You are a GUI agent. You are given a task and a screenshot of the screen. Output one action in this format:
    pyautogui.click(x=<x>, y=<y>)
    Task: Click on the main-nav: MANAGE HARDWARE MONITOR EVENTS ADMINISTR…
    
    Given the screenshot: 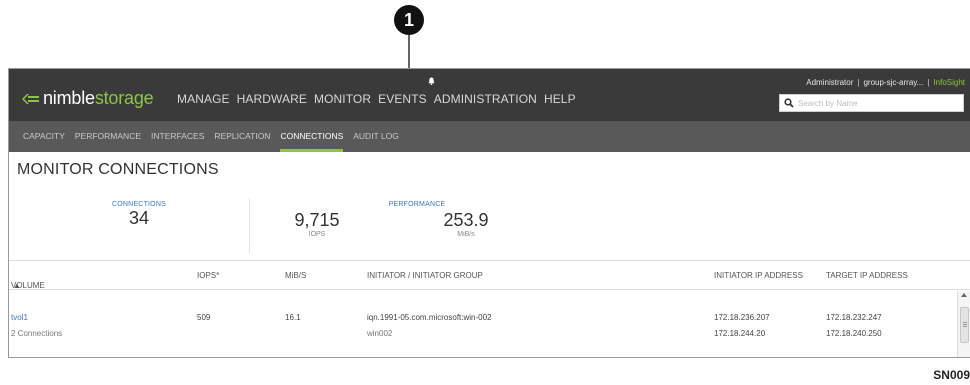 What is the action you would take?
    pyautogui.click(x=380, y=99)
    